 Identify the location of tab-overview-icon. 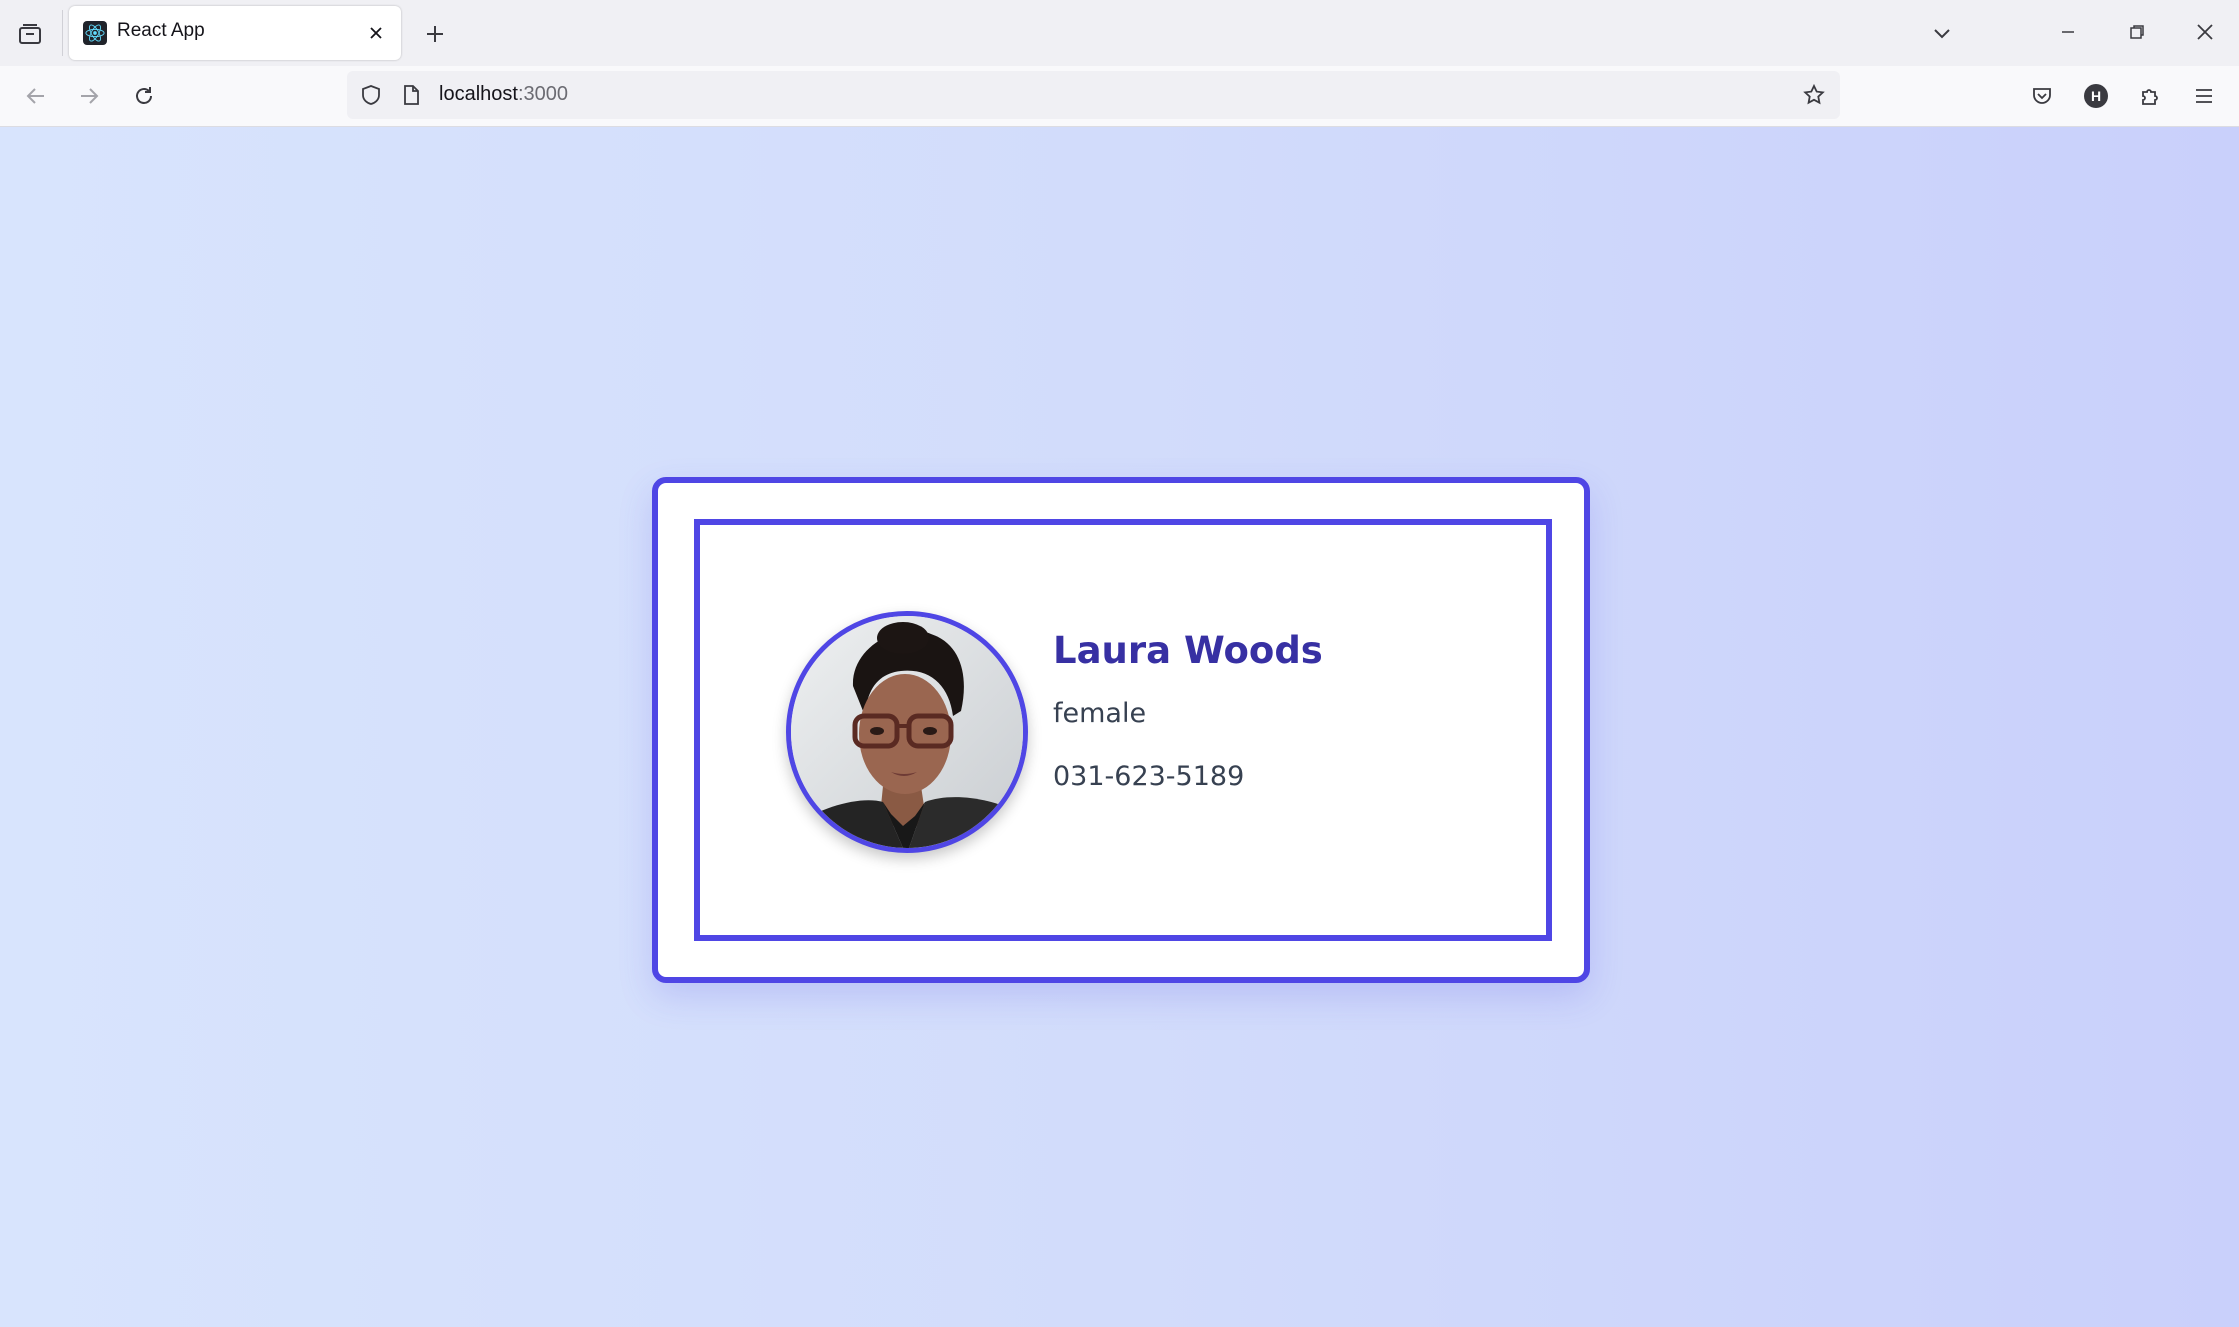
(30, 34).